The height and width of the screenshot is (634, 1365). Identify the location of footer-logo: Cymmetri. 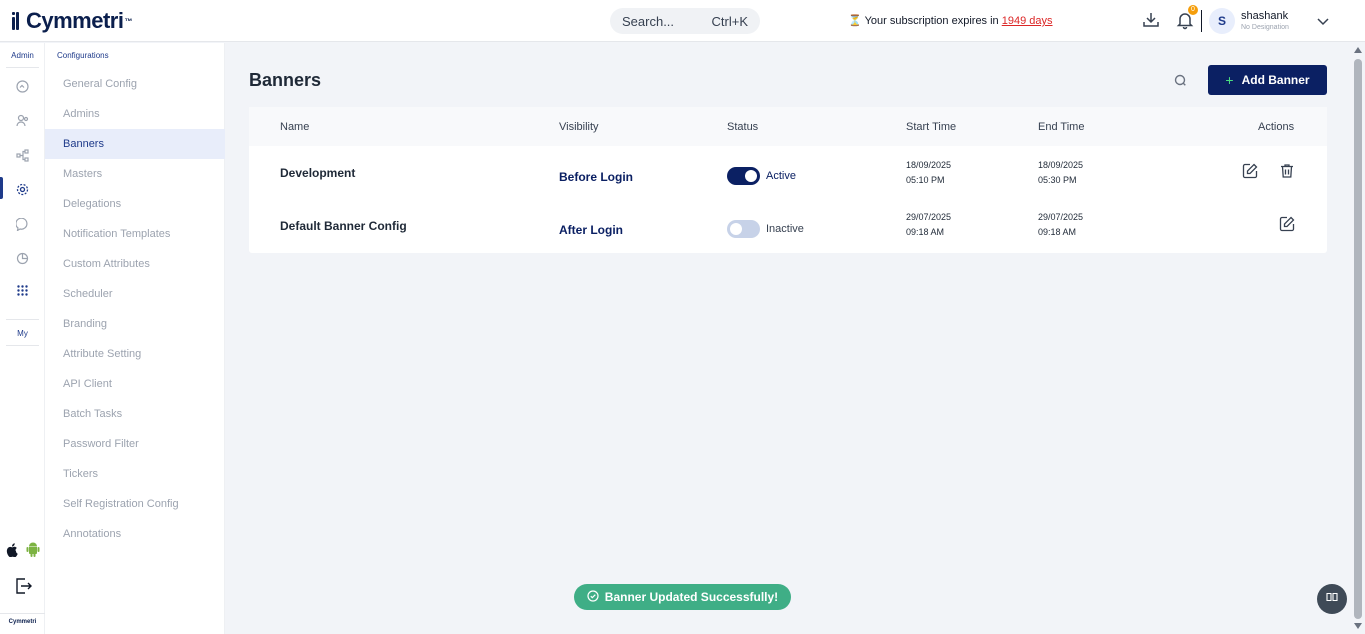
(22, 623).